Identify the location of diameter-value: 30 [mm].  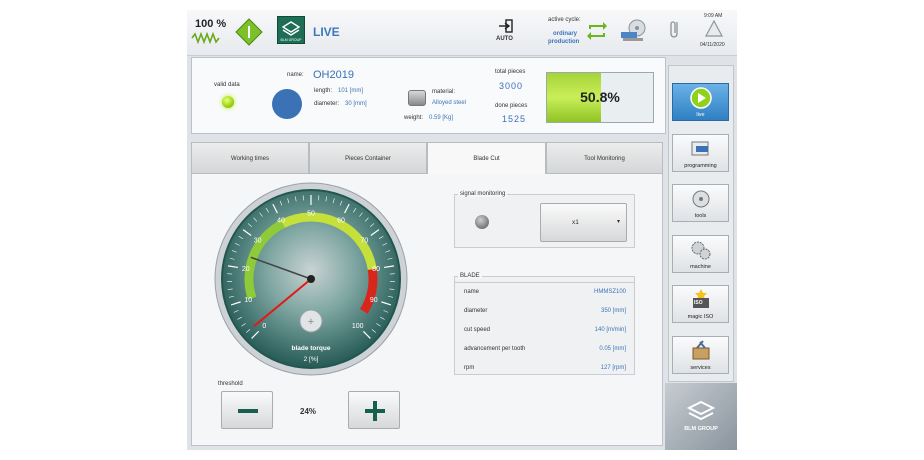
(356, 104).